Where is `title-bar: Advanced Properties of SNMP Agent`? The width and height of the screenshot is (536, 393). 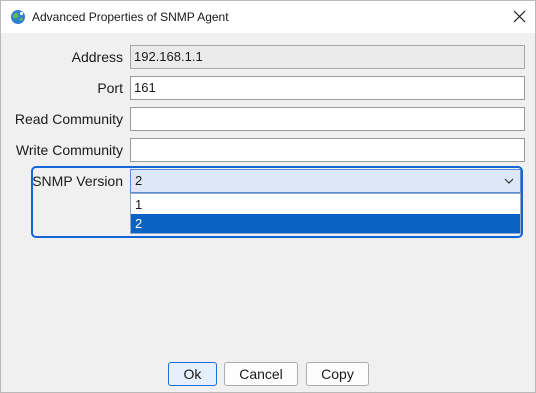 title-bar: Advanced Properties of SNMP Agent is located at coordinates (268, 17).